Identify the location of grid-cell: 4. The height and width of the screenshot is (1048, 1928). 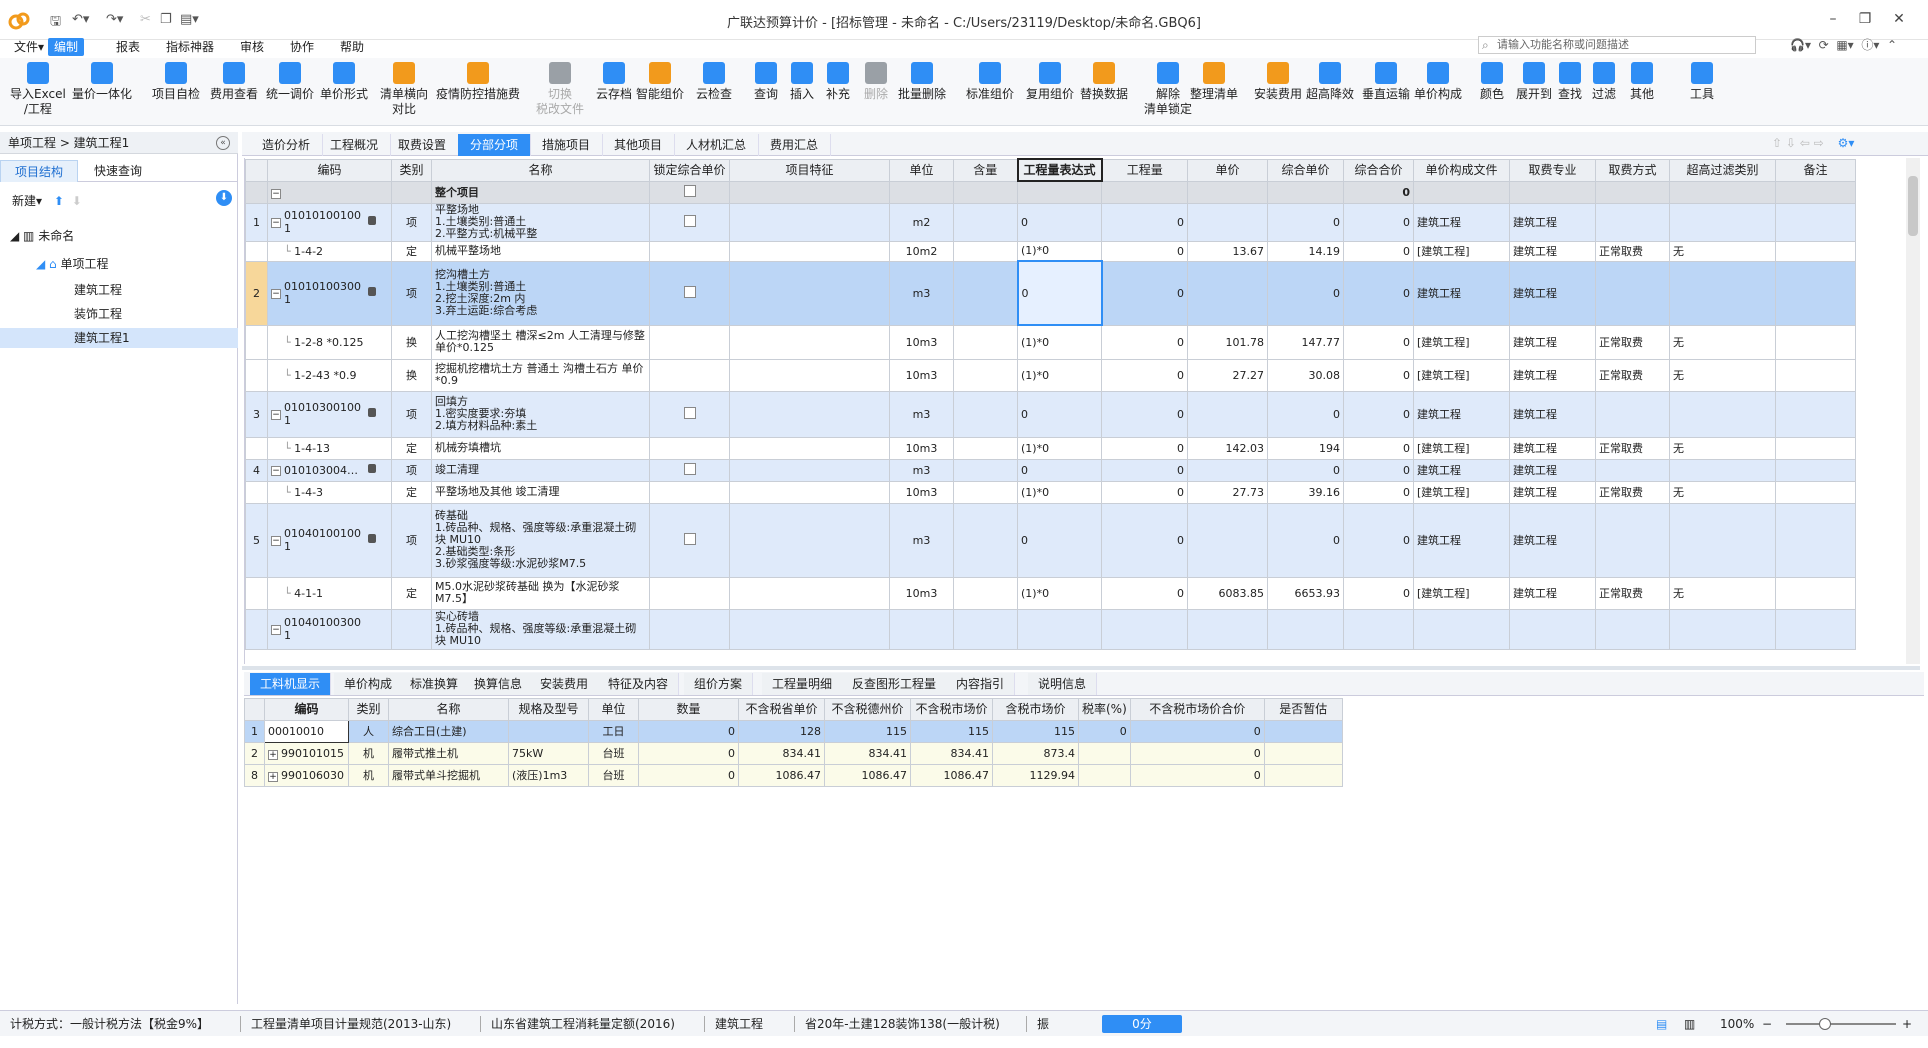
(256, 470).